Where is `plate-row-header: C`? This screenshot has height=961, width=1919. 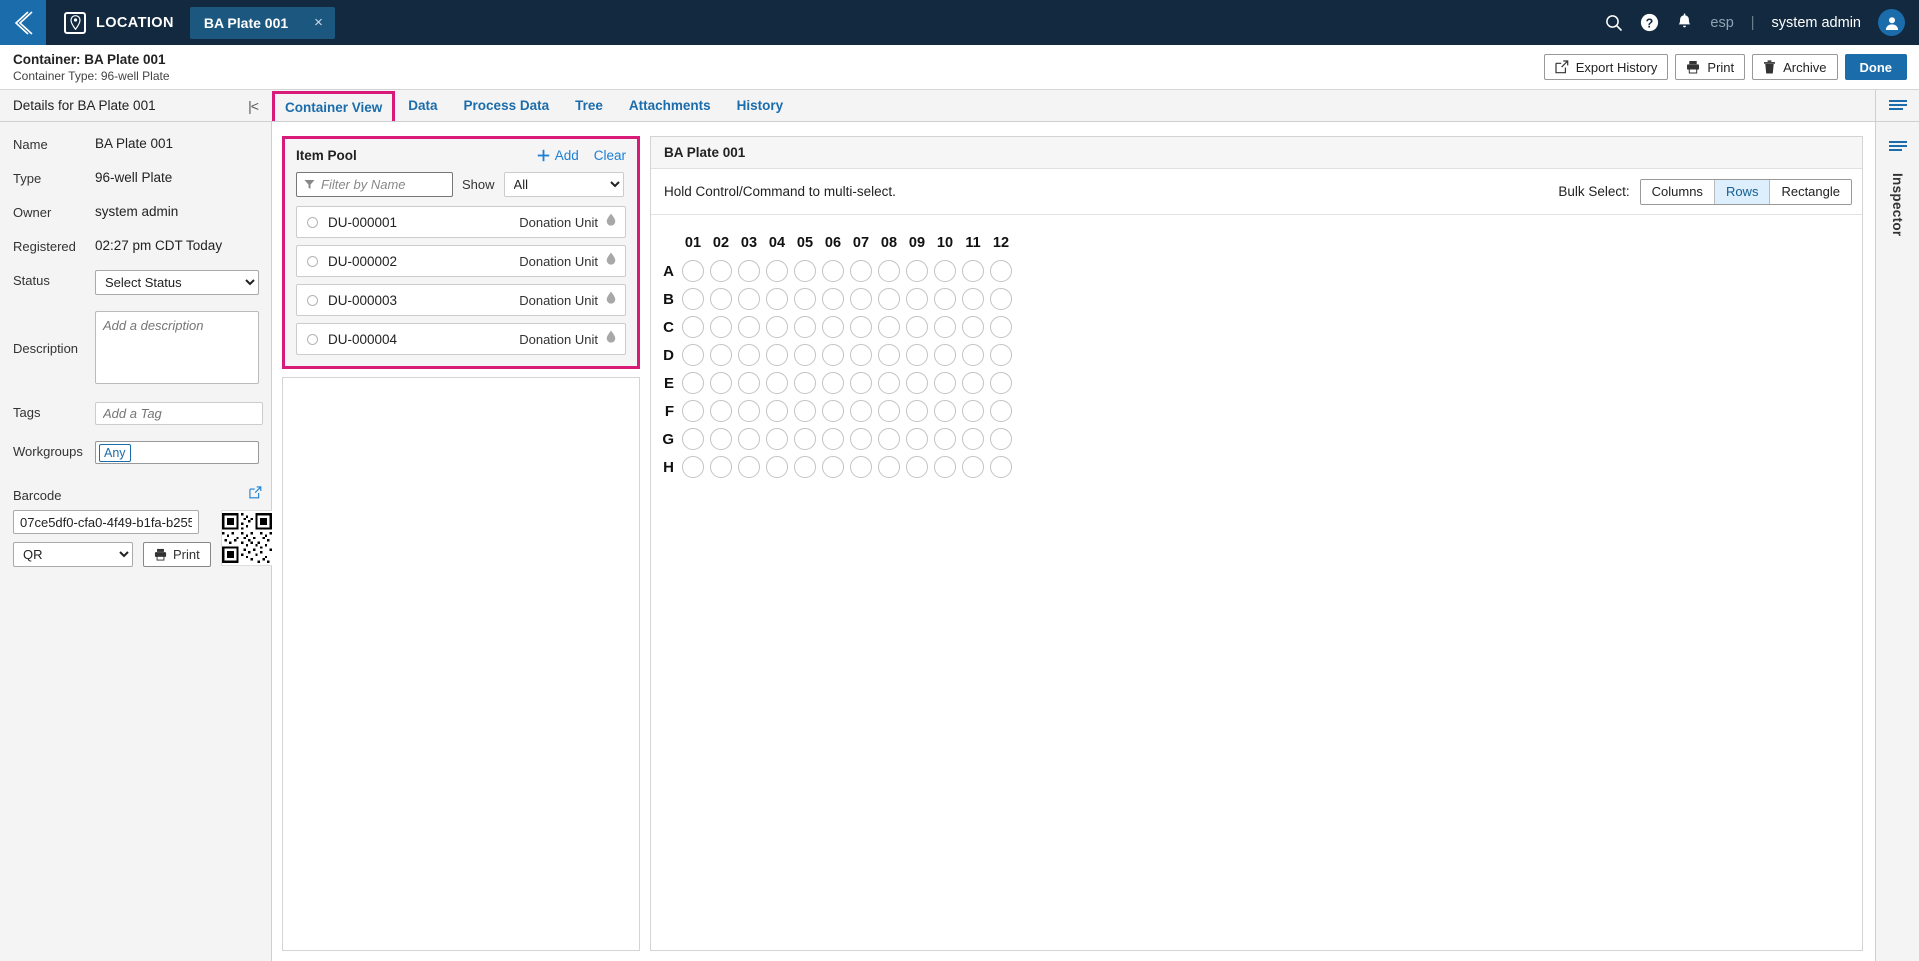 plate-row-header: C is located at coordinates (668, 327).